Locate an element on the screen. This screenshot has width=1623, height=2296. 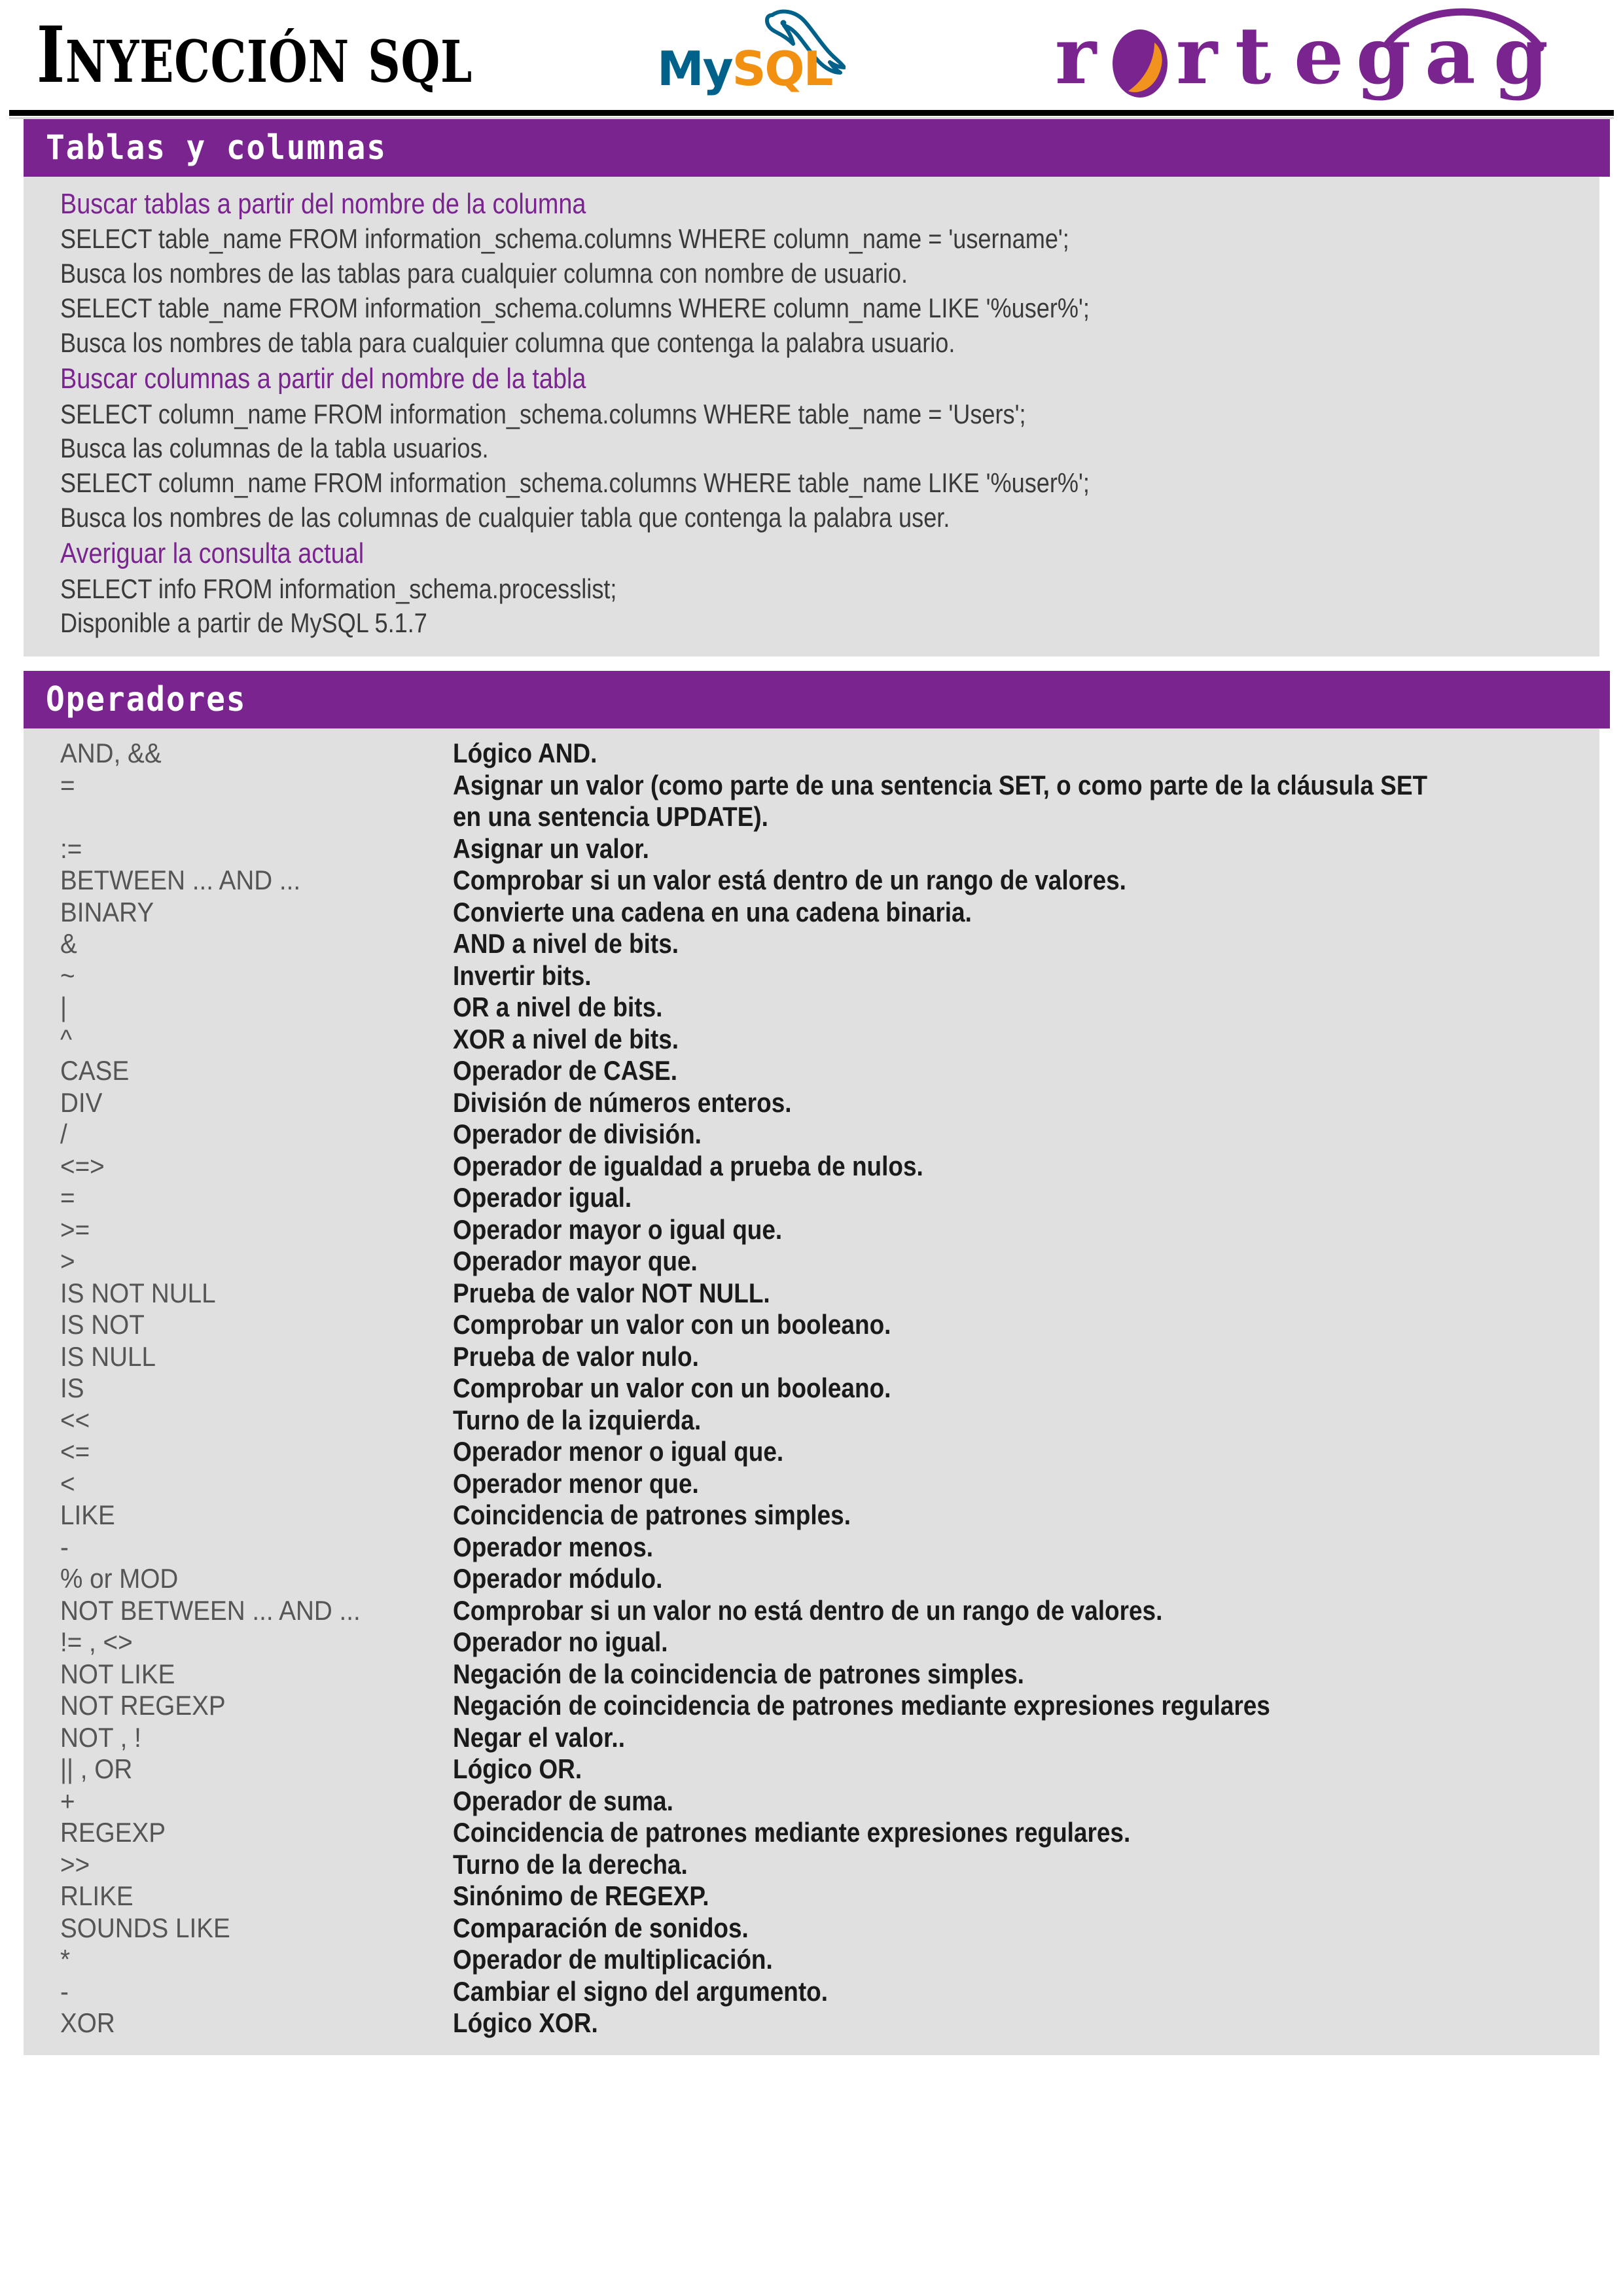
description-cell: XOR a nivel de bits. is located at coordinates (1013, 1040).